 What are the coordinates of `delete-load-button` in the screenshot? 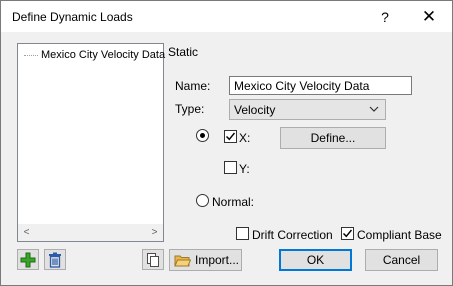 It's located at (55, 259).